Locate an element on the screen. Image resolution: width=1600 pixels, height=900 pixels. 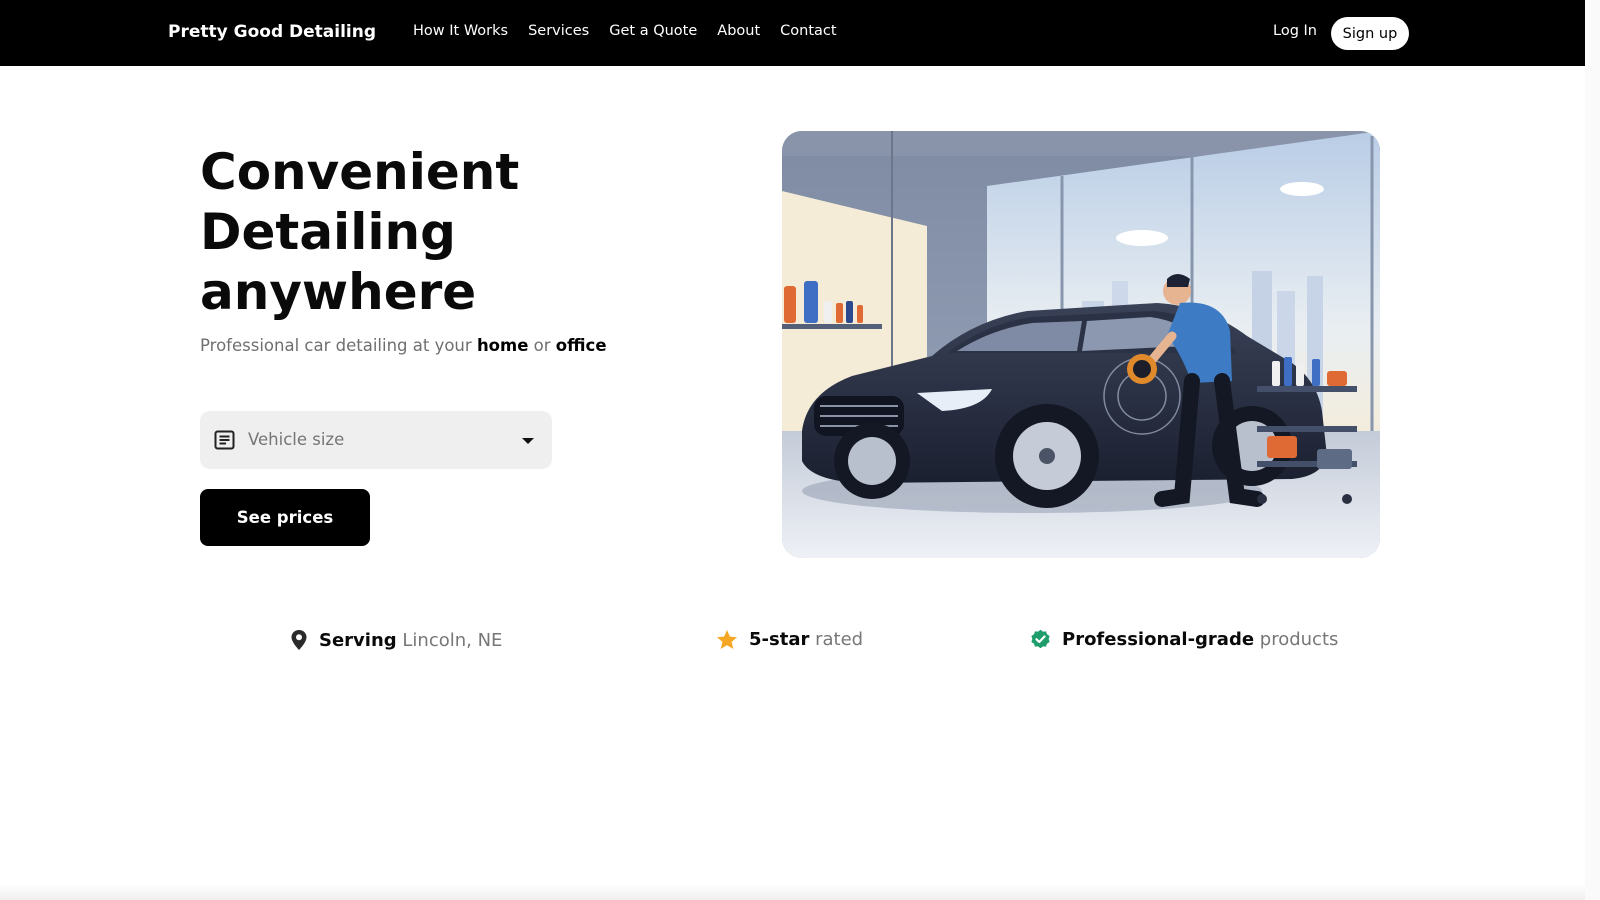
feature-rating: 5-star rated is located at coordinates (789, 639).